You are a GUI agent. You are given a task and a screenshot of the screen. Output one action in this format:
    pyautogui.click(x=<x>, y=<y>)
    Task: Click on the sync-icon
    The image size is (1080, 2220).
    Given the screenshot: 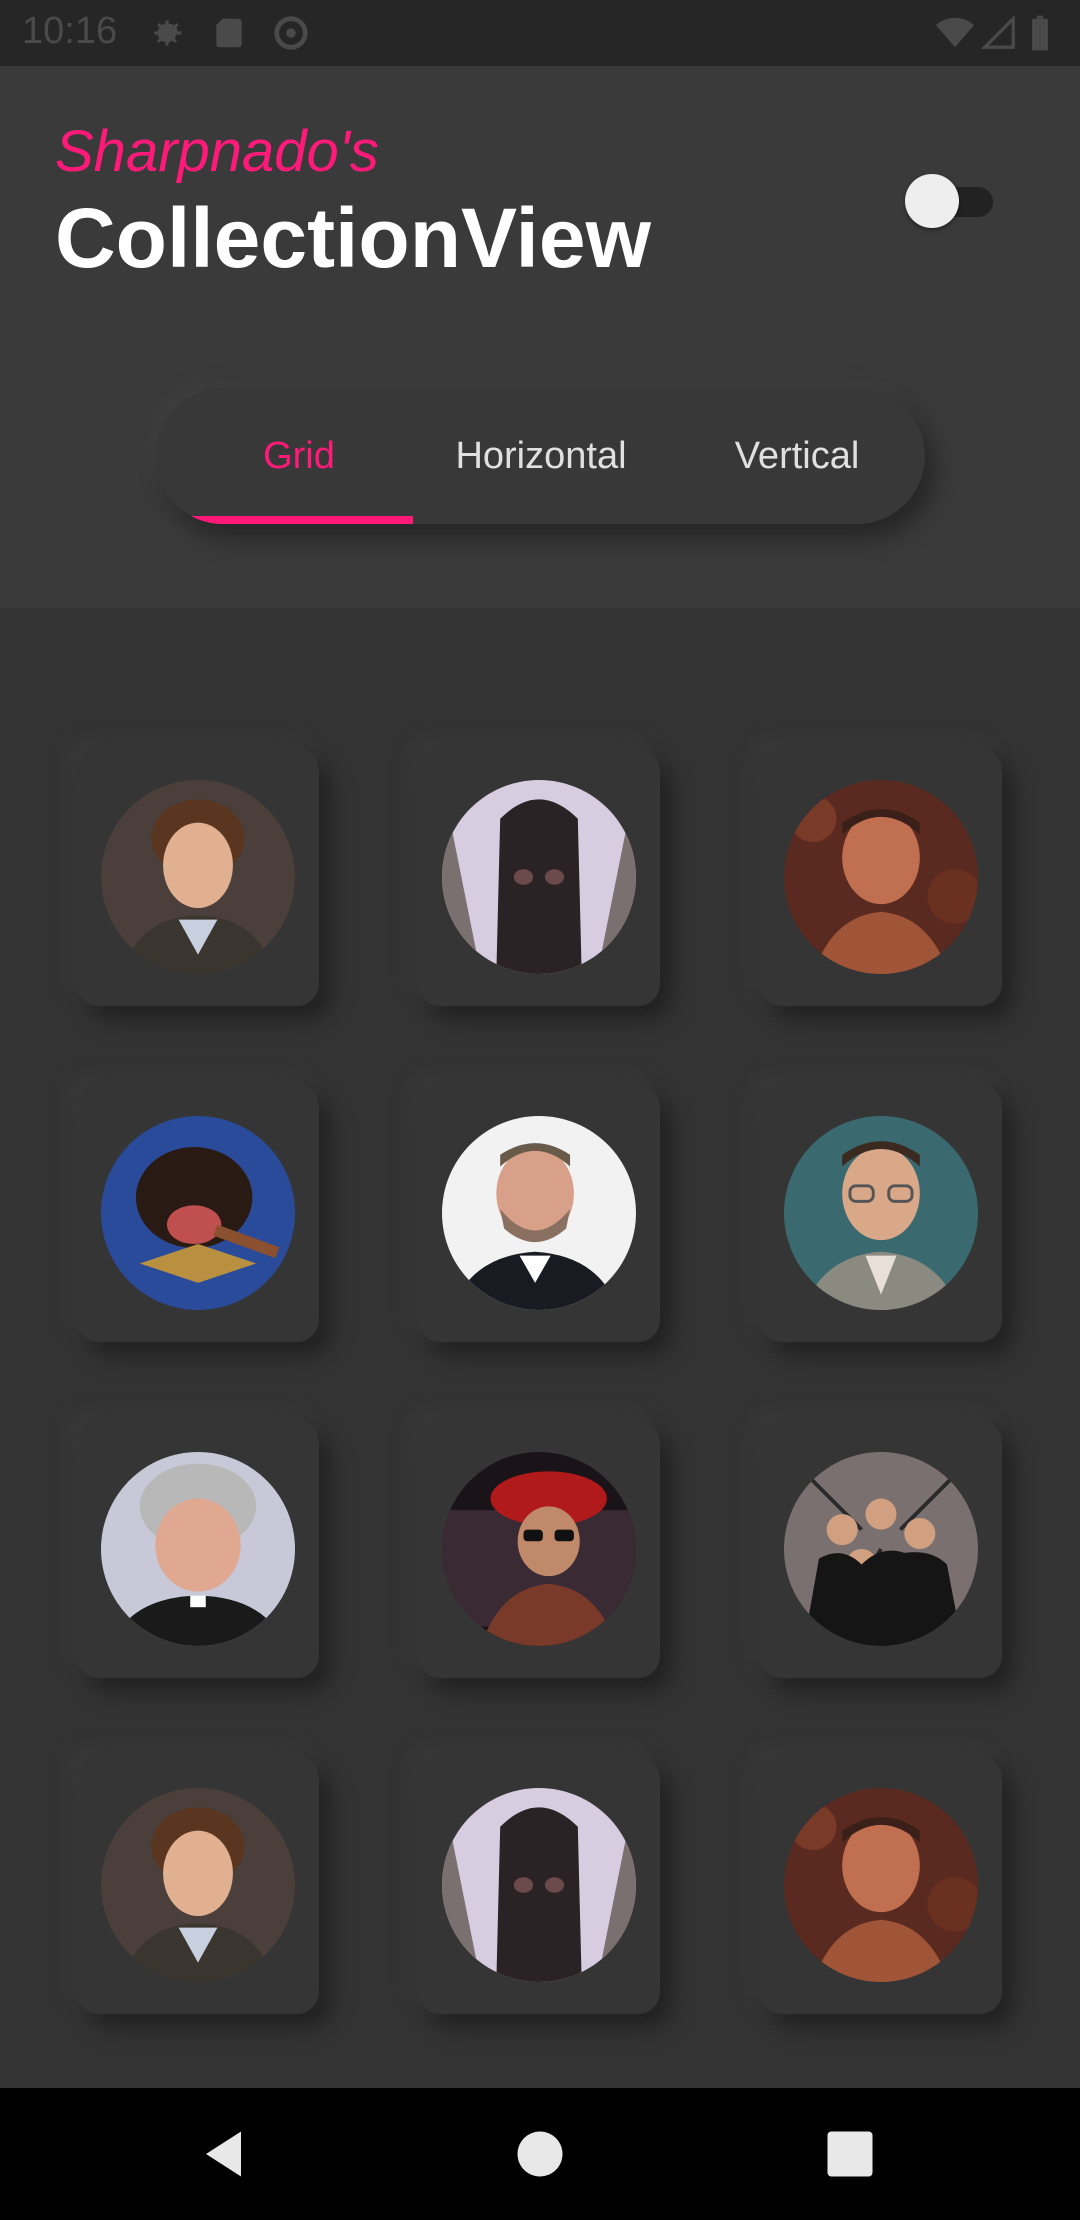 What is the action you would take?
    pyautogui.click(x=291, y=33)
    